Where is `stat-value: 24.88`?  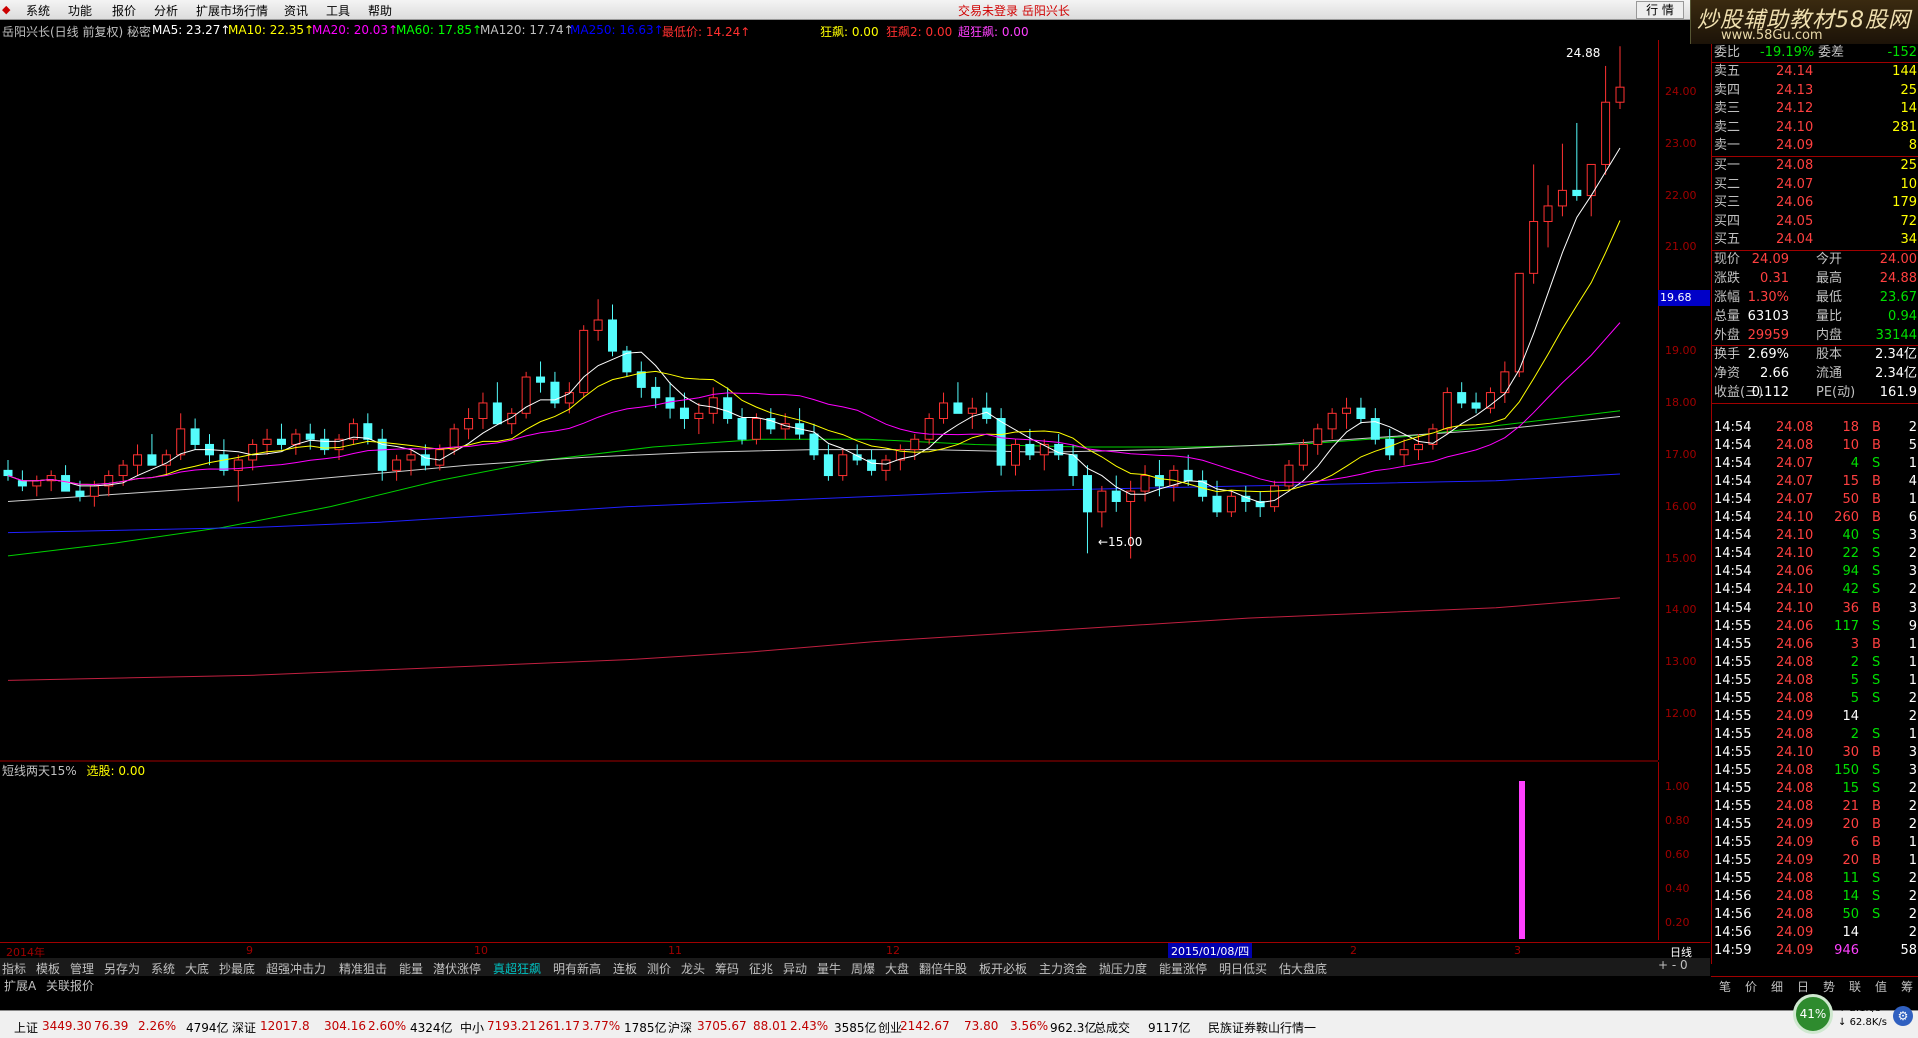
stat-value: 24.88 is located at coordinates (1898, 278).